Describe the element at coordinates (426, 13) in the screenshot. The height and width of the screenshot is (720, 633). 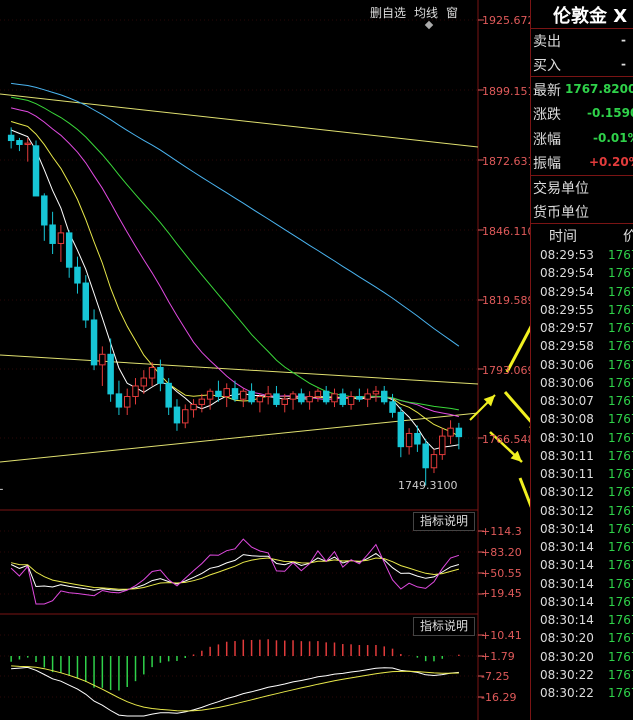
I see `moving-average-button: 均线` at that location.